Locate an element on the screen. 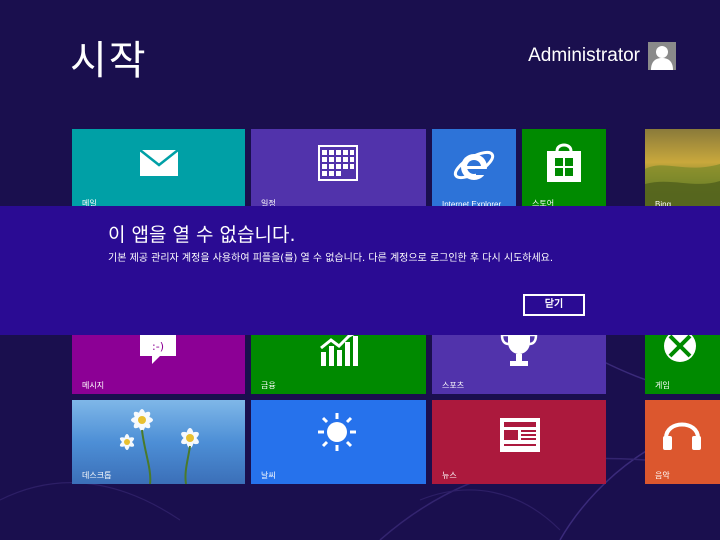  tile-desktop: 데스크톱 is located at coordinates (158, 442).